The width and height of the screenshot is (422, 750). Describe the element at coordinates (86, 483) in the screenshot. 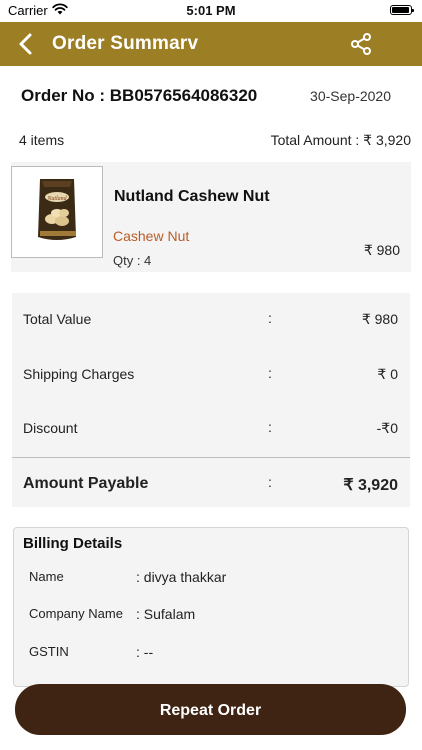

I see `amount-payable-label: Amount Payable` at that location.